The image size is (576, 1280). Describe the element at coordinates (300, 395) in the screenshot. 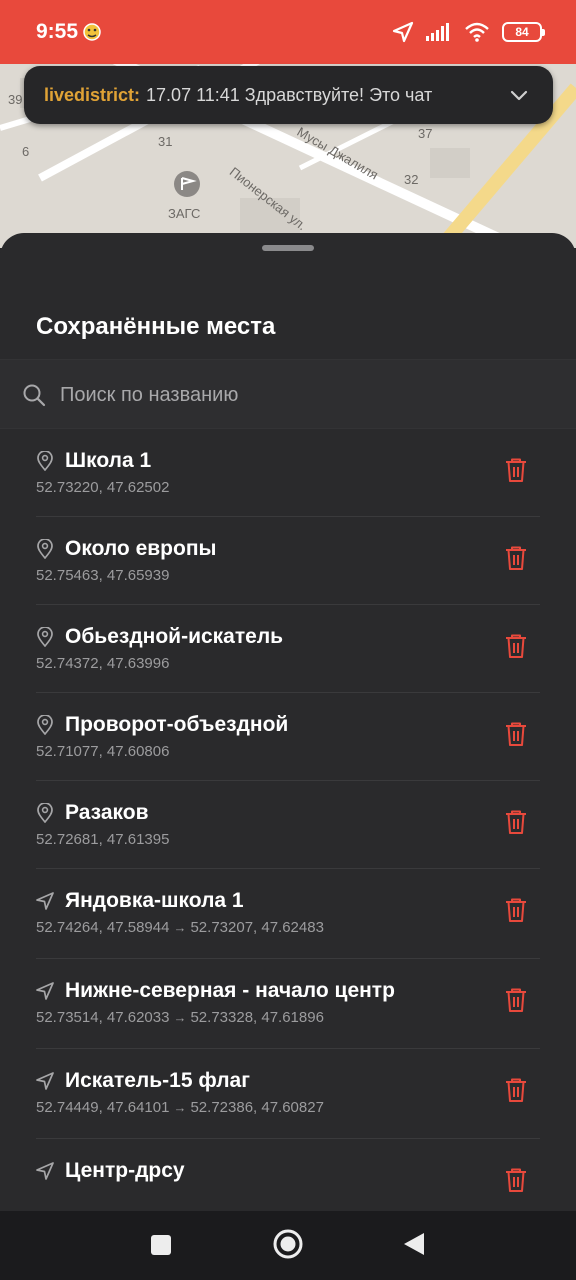

I see `search-input` at that location.